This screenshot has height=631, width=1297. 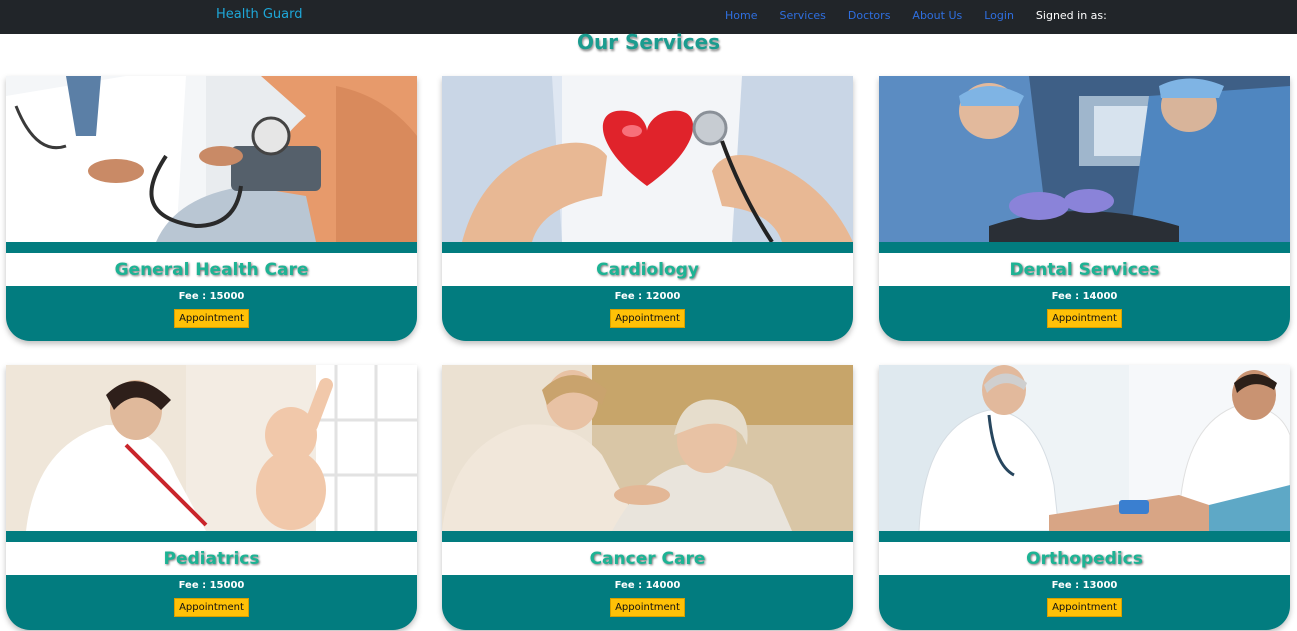 What do you see at coordinates (869, 15) in the screenshot?
I see `nav-doctors-link: Doctors` at bounding box center [869, 15].